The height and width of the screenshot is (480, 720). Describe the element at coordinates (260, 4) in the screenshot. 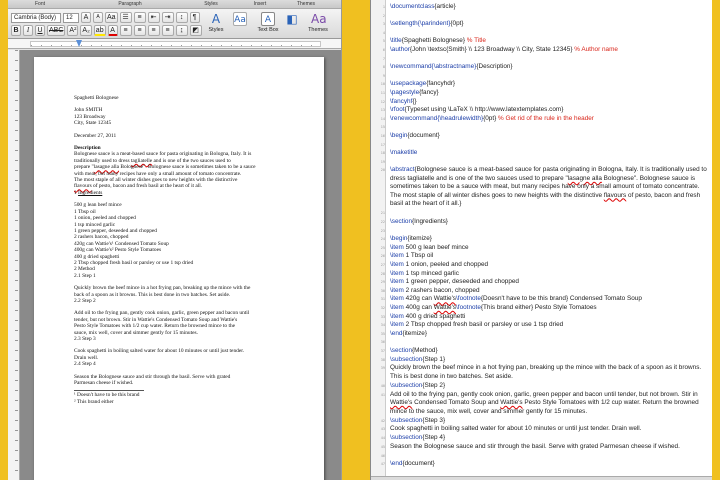

I see `ribbon-group-insert: Insert` at that location.